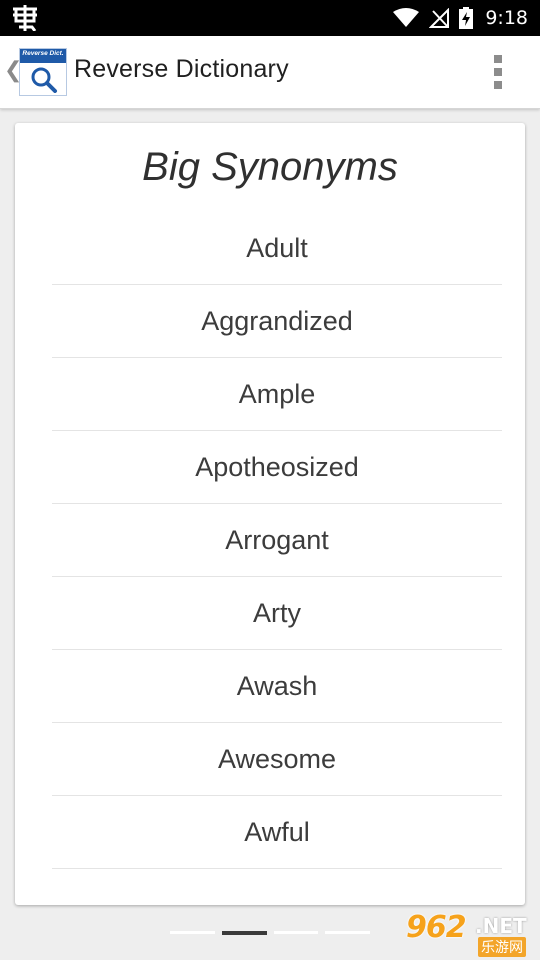 This screenshot has width=540, height=960. Describe the element at coordinates (466, 18) in the screenshot. I see `battery-charging-icon` at that location.